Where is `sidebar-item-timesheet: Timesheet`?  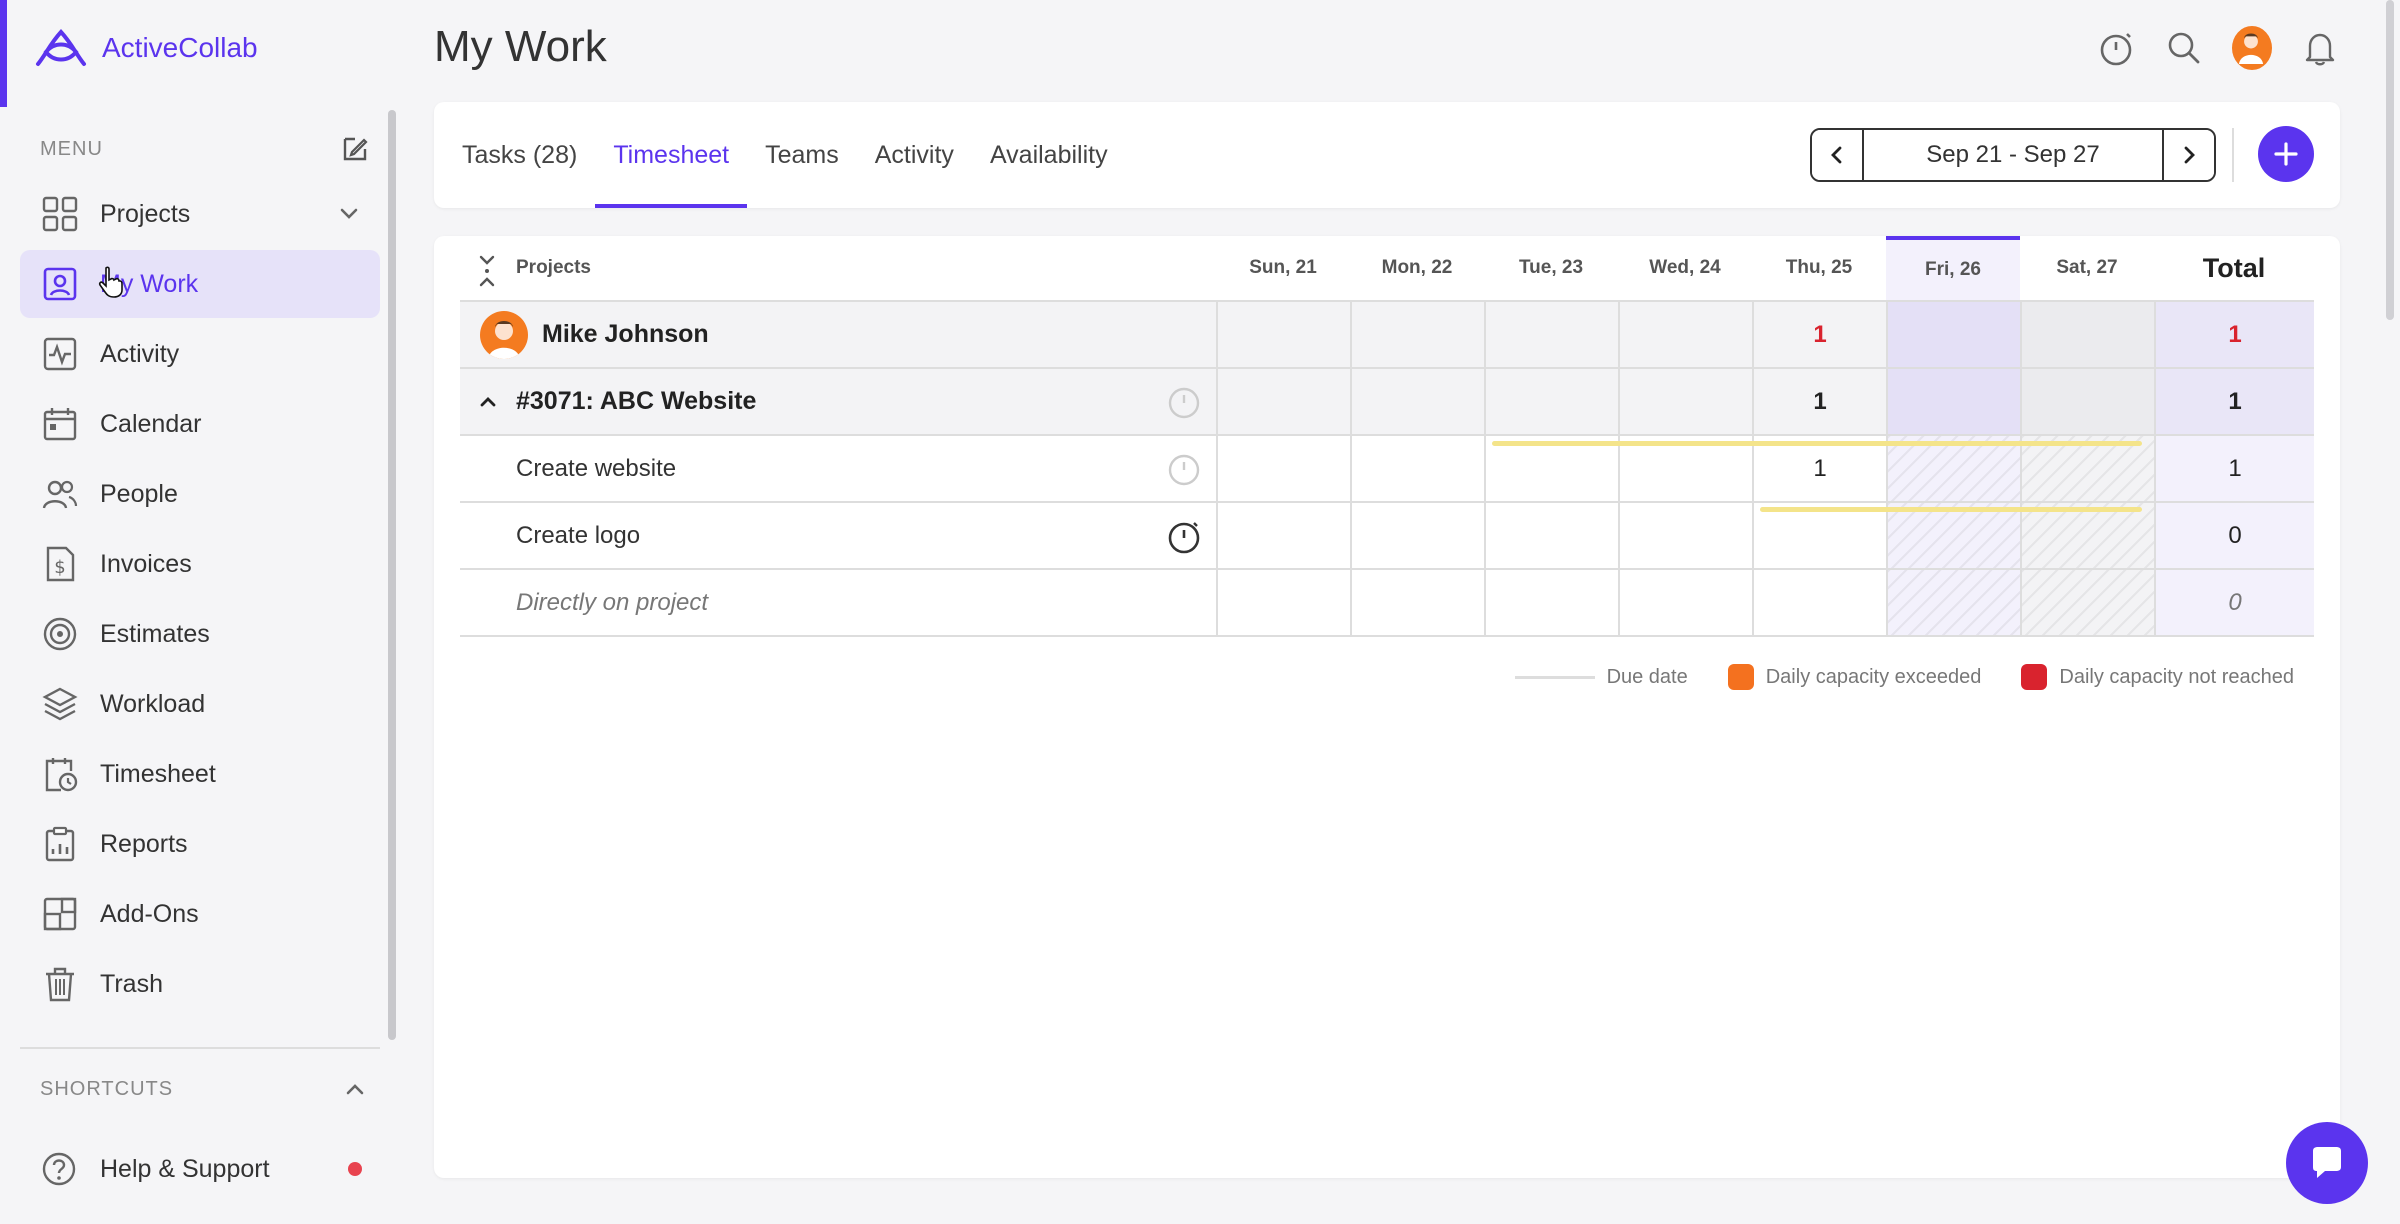
sidebar-item-timesheet: Timesheet is located at coordinates (200, 774).